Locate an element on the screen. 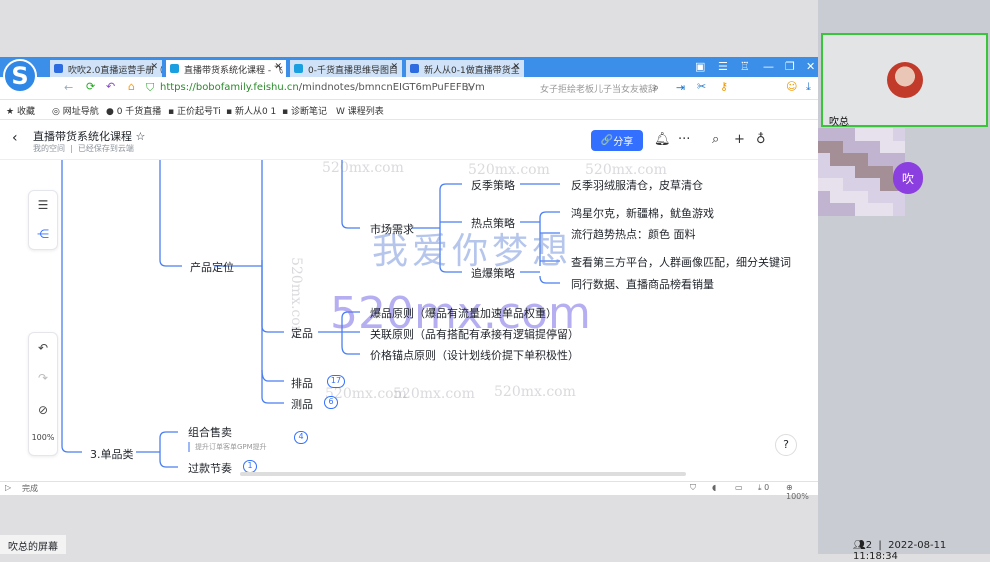 Image resolution: width=990 pixels, height=562 pixels. redo-icon: ↷ is located at coordinates (43, 378).